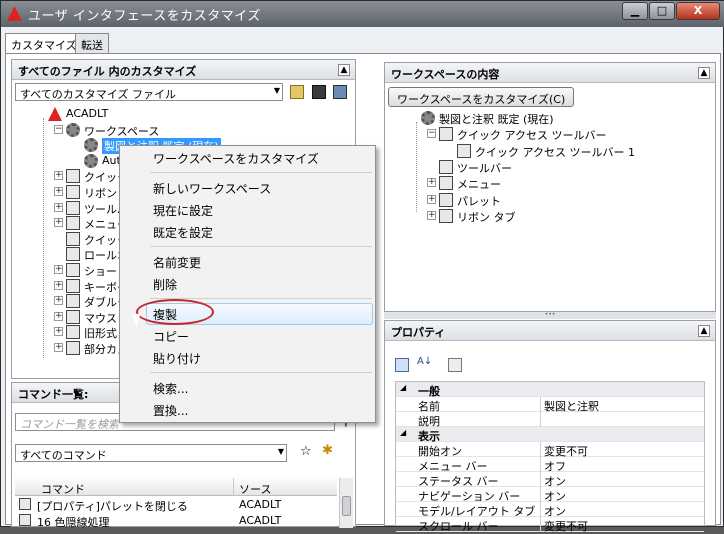  I want to click on menu-item: コピー, so click(171, 336).